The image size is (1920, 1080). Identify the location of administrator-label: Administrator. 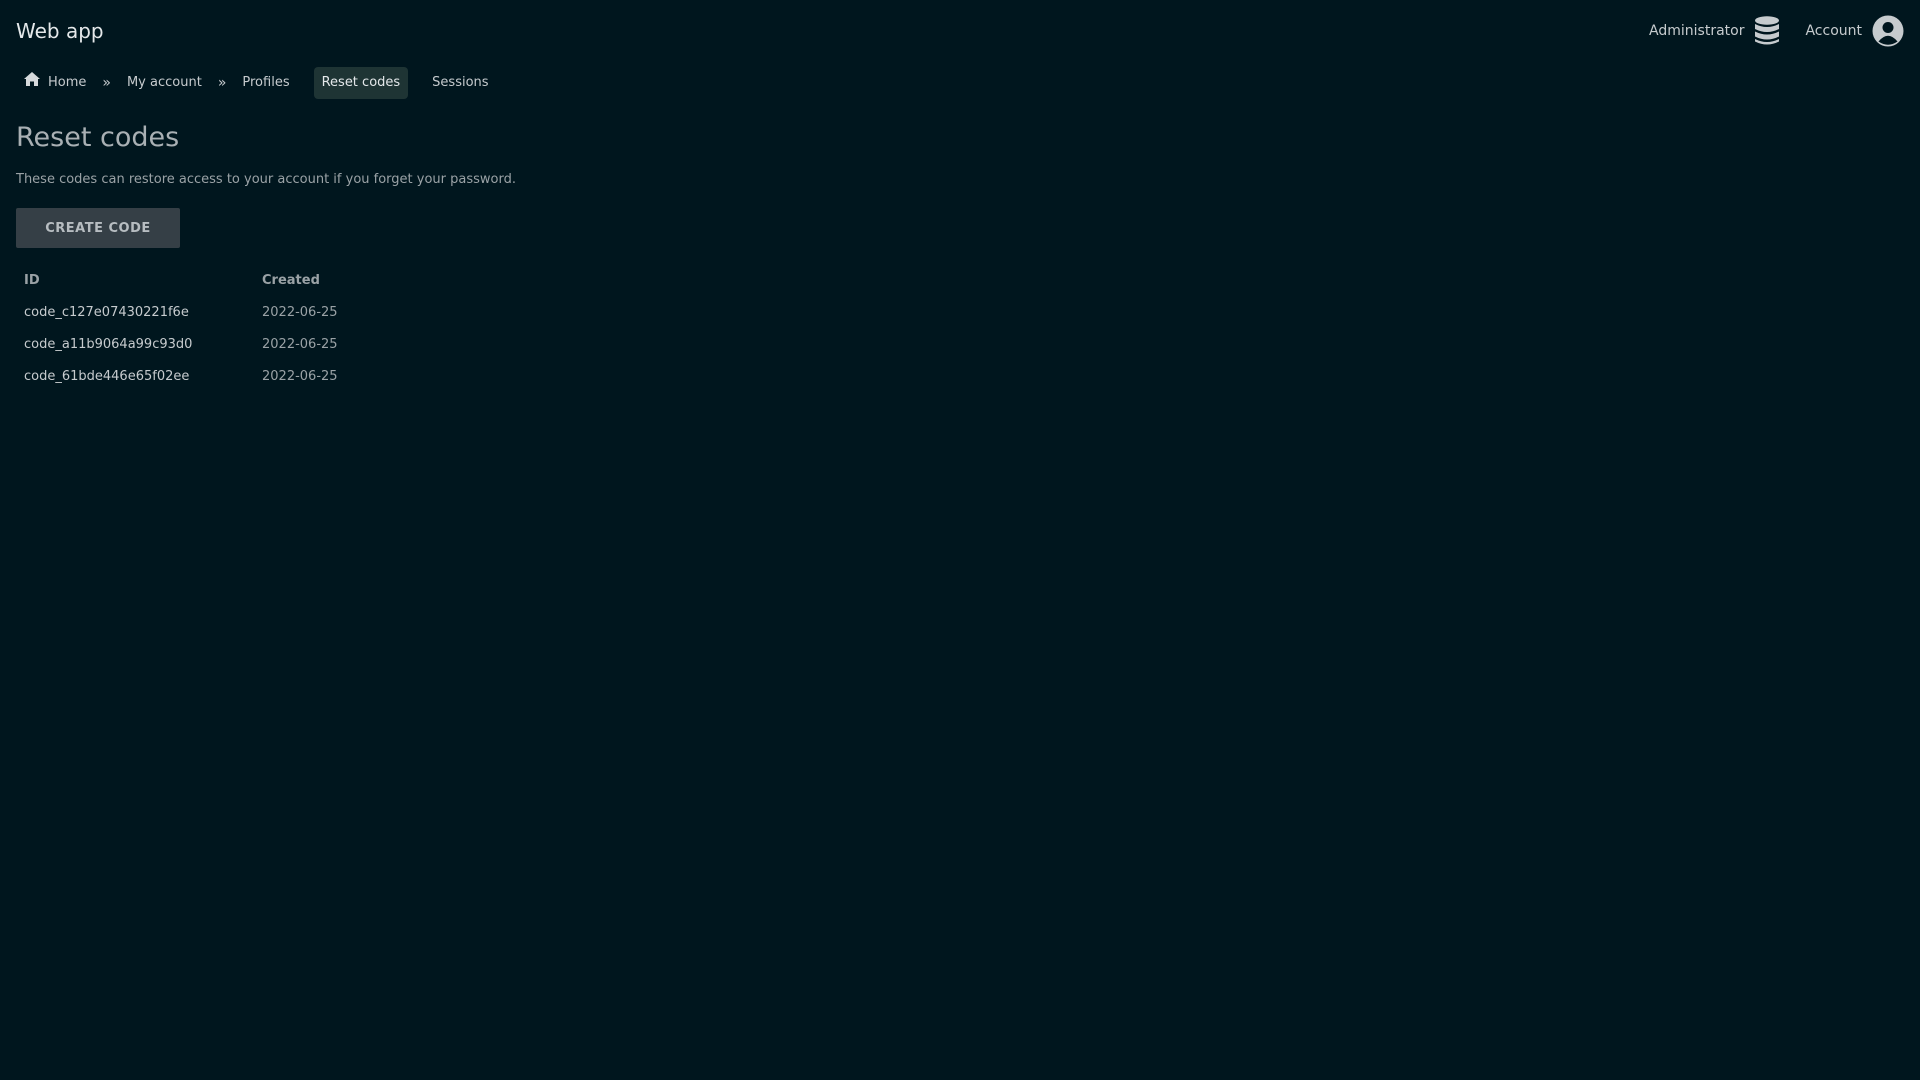
(1697, 31).